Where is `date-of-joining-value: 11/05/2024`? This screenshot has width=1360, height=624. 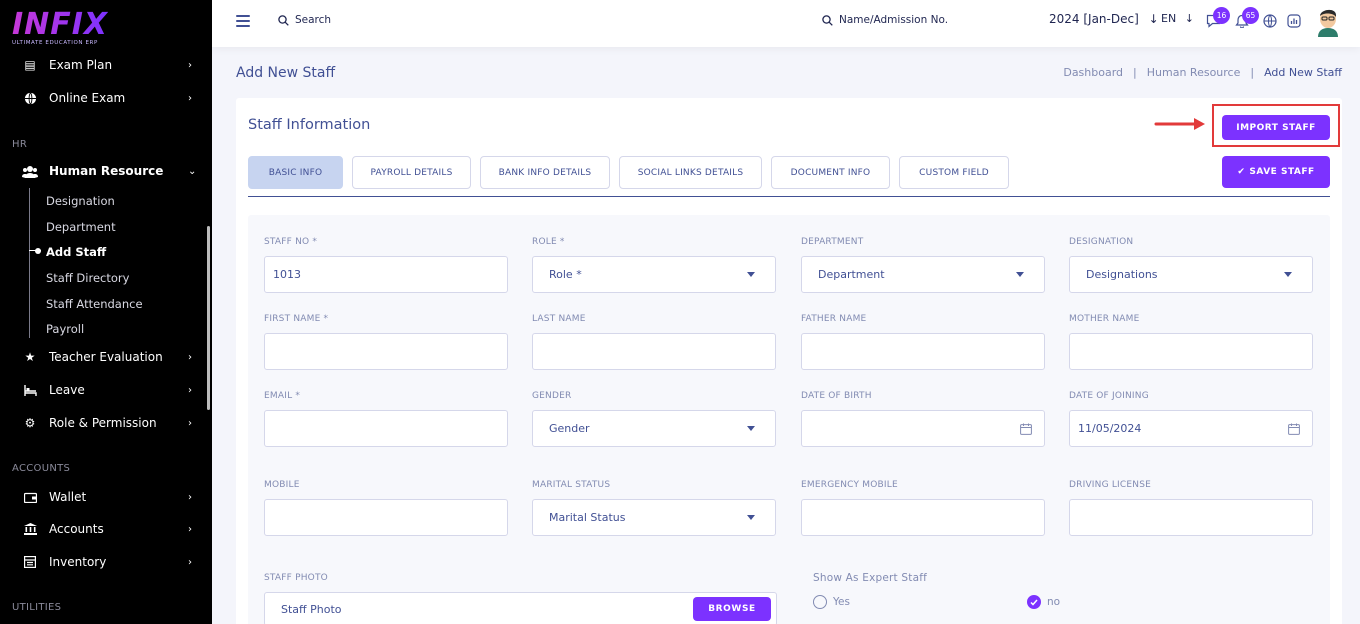
date-of-joining-value: 11/05/2024 is located at coordinates (1110, 428).